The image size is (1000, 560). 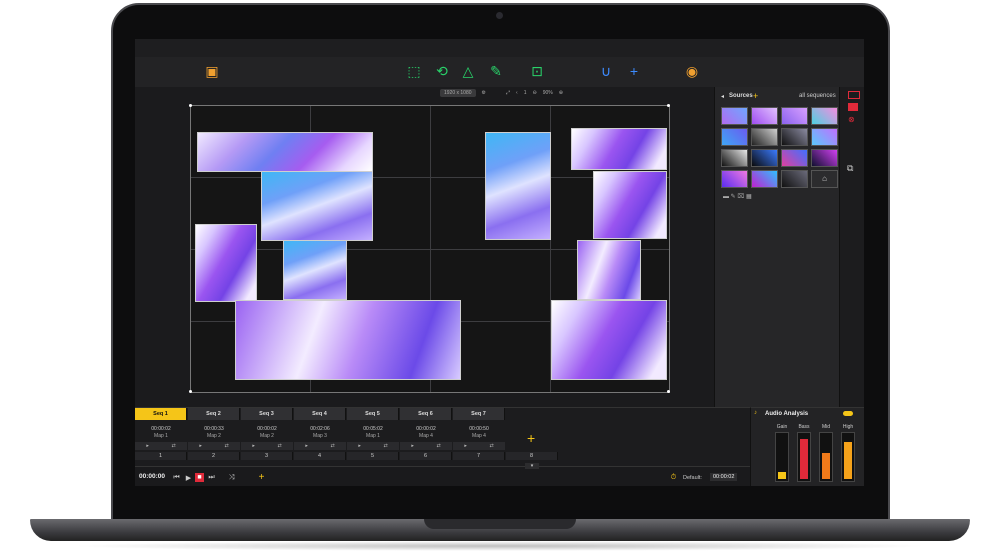 What do you see at coordinates (373, 456) in the screenshot?
I see `seq-number: 5` at bounding box center [373, 456].